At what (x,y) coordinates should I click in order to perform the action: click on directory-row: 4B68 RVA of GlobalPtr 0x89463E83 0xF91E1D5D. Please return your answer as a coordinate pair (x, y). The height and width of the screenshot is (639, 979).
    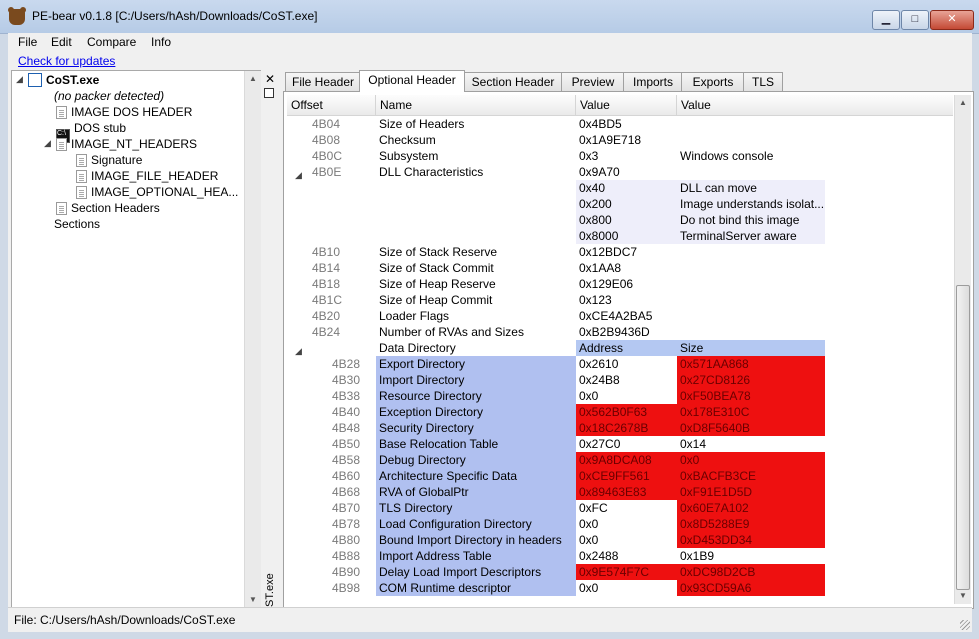
    Looking at the image, I should click on (620, 492).